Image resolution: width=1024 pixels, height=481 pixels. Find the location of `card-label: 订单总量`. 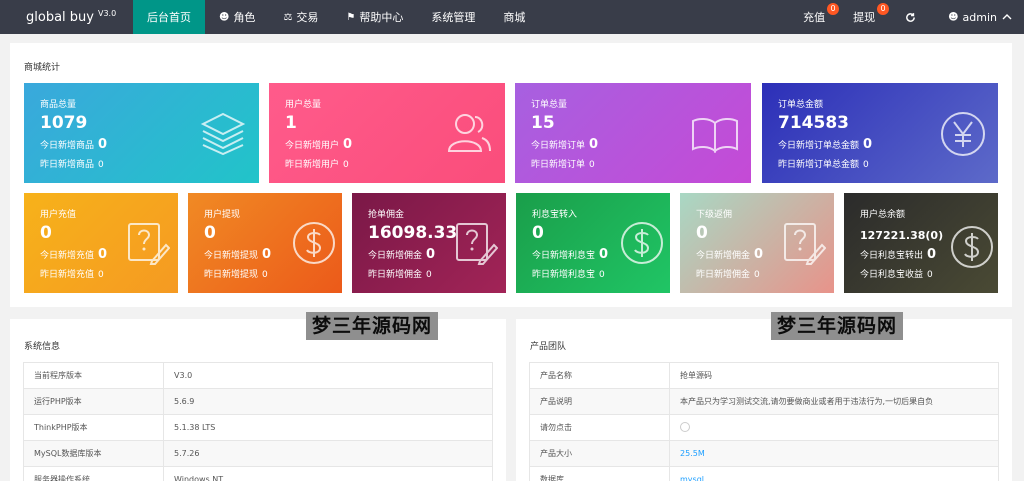

card-label: 订单总量 is located at coordinates (549, 105).